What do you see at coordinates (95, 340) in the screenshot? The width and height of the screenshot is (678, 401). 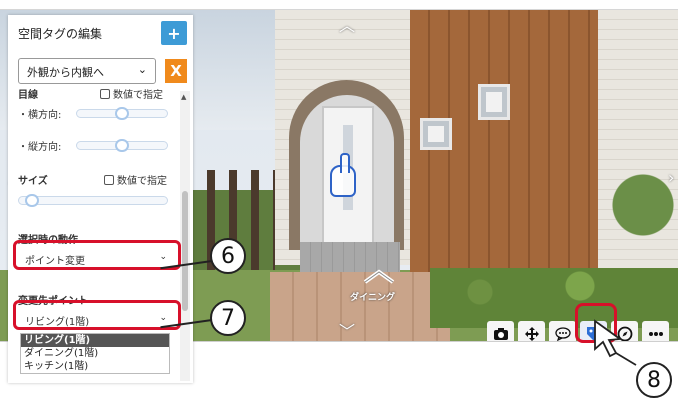 I see `option-living: リビング(1階)` at bounding box center [95, 340].